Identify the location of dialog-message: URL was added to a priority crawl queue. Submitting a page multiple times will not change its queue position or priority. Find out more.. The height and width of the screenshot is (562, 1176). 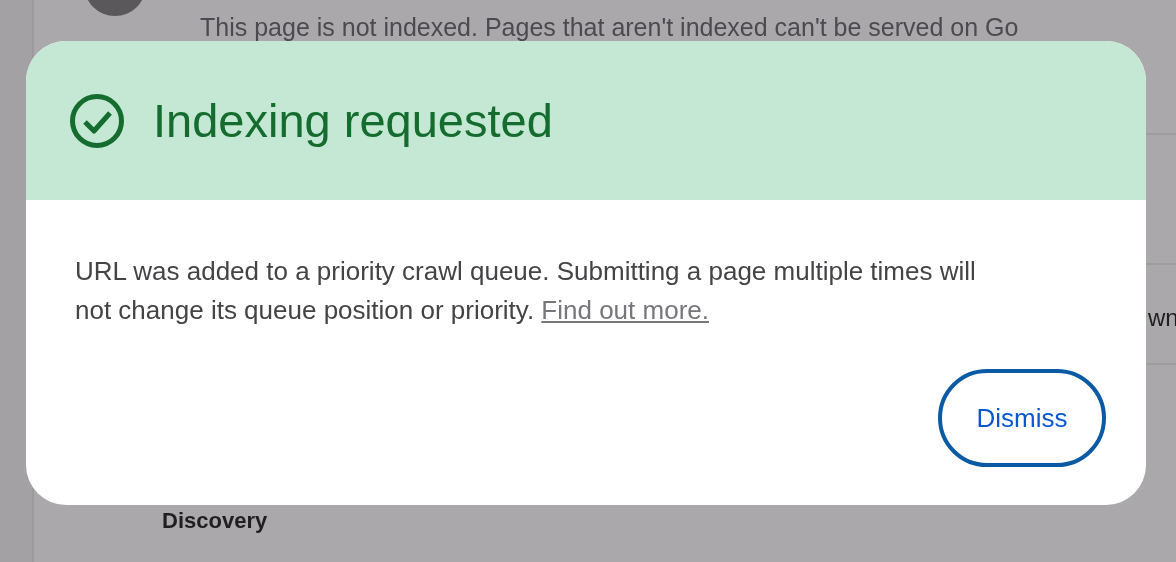
(526, 291).